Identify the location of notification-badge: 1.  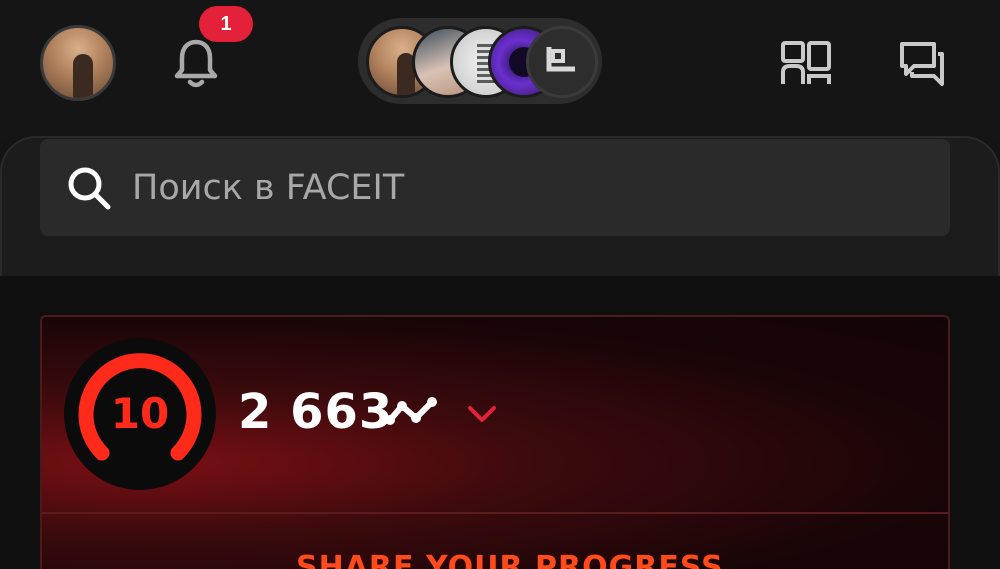
(226, 24).